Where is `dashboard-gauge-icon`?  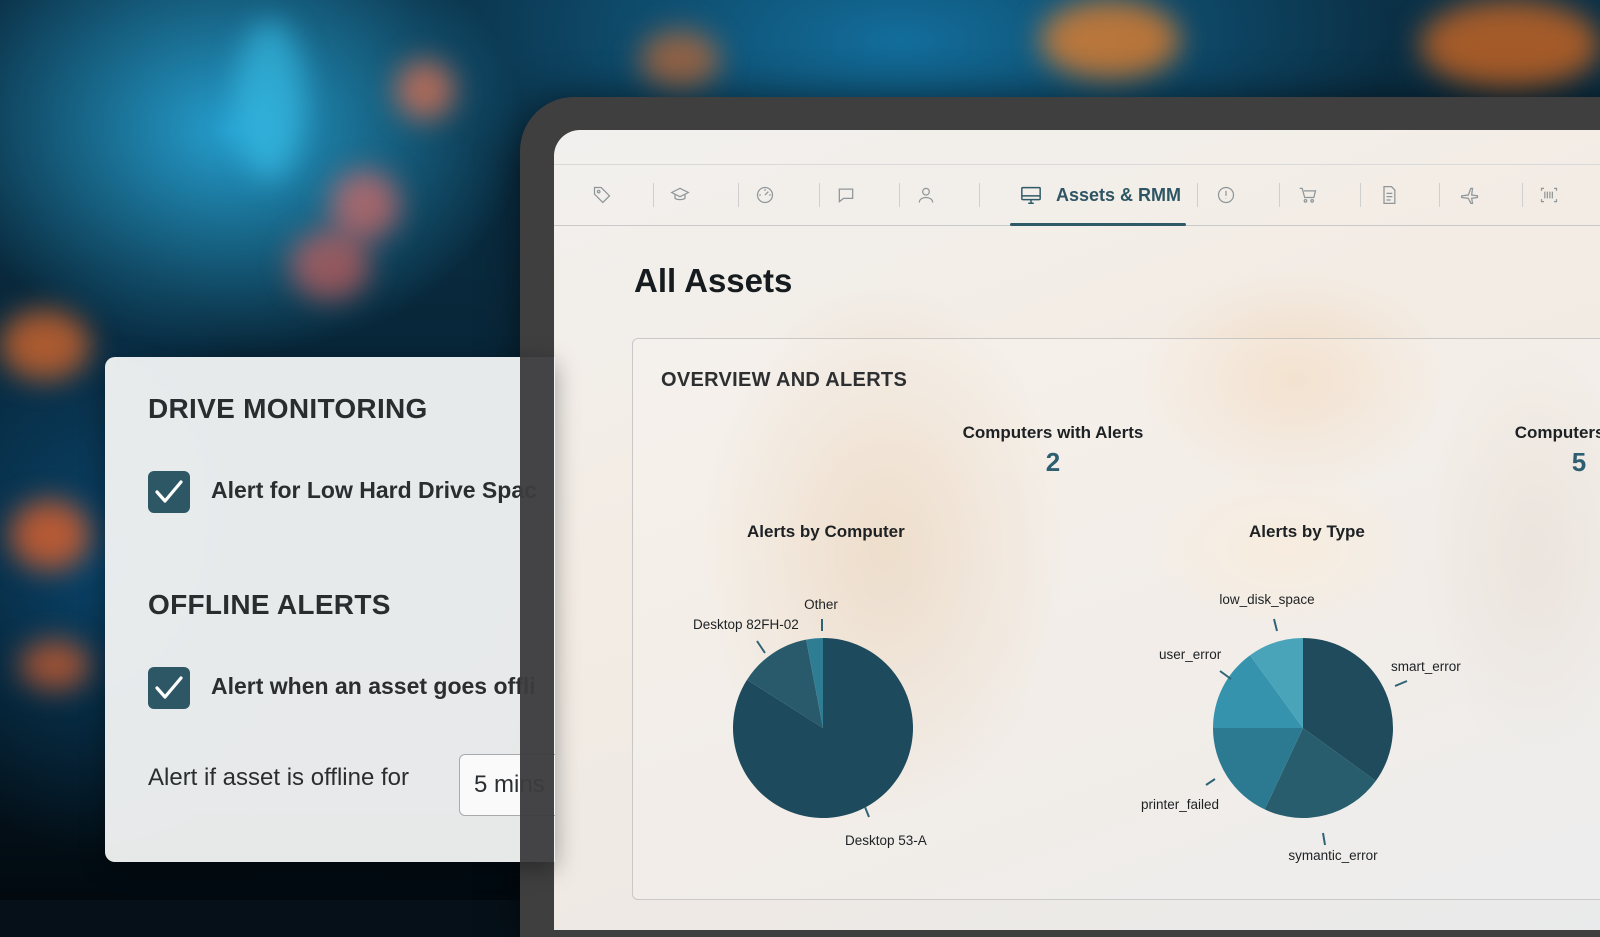
dashboard-gauge-icon is located at coordinates (765, 195).